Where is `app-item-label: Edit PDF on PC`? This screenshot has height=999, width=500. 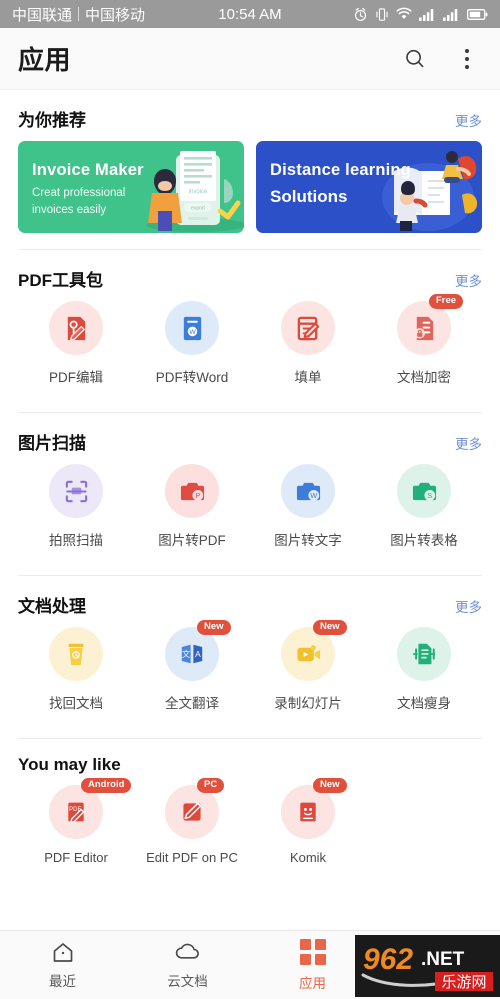
app-item-label: Edit PDF on PC is located at coordinates (192, 857).